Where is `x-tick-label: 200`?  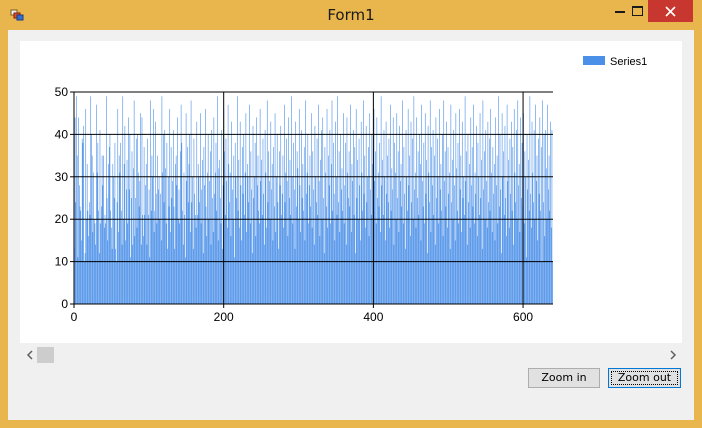
x-tick-label: 200 is located at coordinates (224, 317).